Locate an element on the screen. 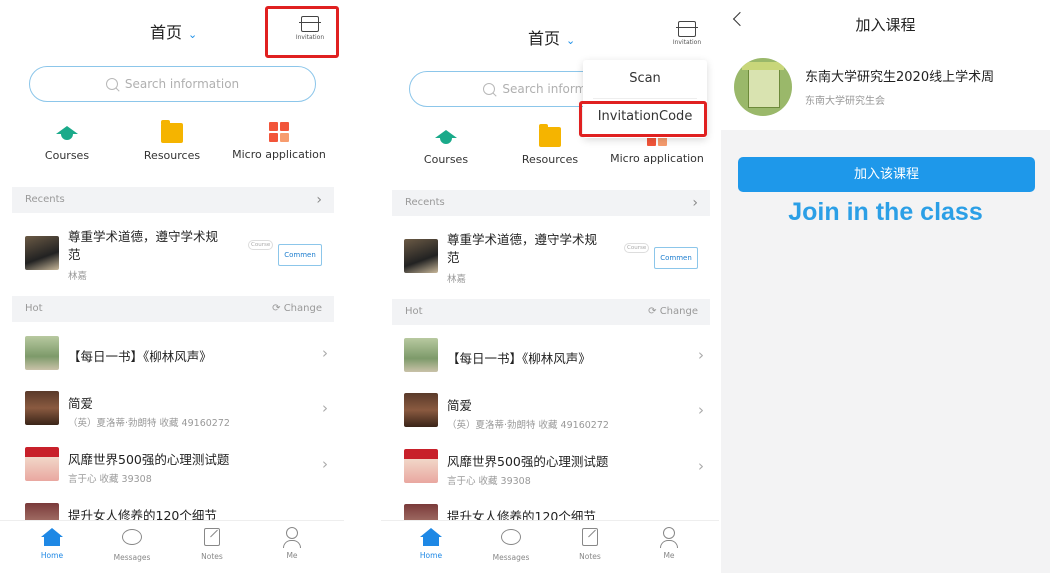 Image resolution: width=1050 pixels, height=573 pixels. invitation-button: Invitation is located at coordinates (687, 33).